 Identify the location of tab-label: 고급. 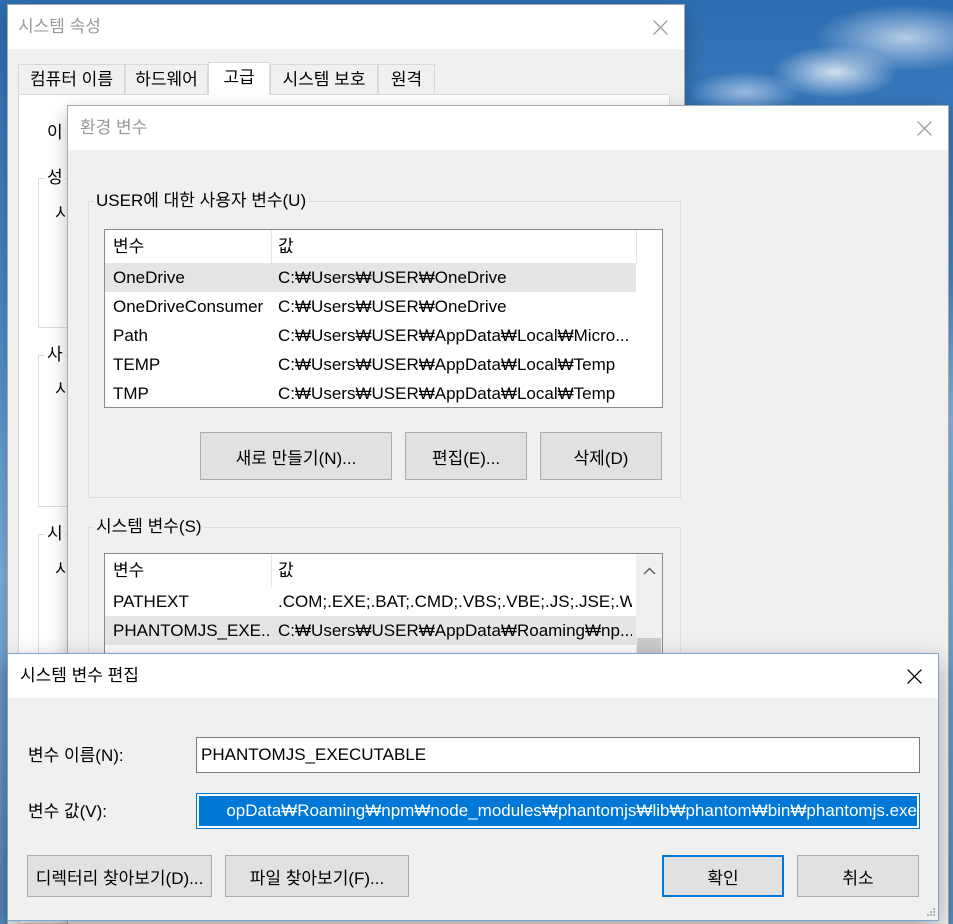
(239, 77).